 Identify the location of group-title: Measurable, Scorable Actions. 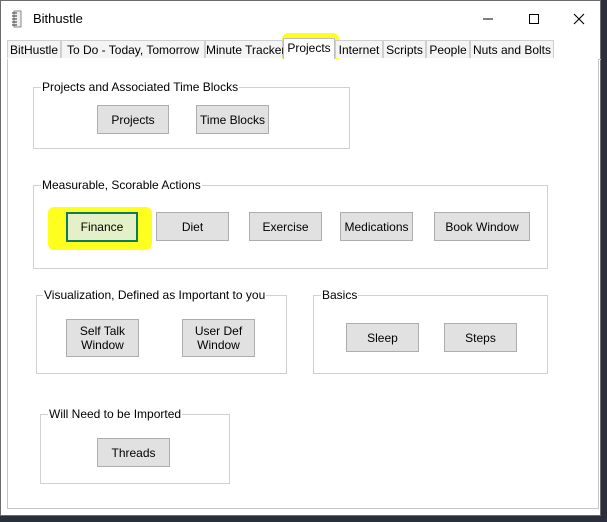
(121, 185).